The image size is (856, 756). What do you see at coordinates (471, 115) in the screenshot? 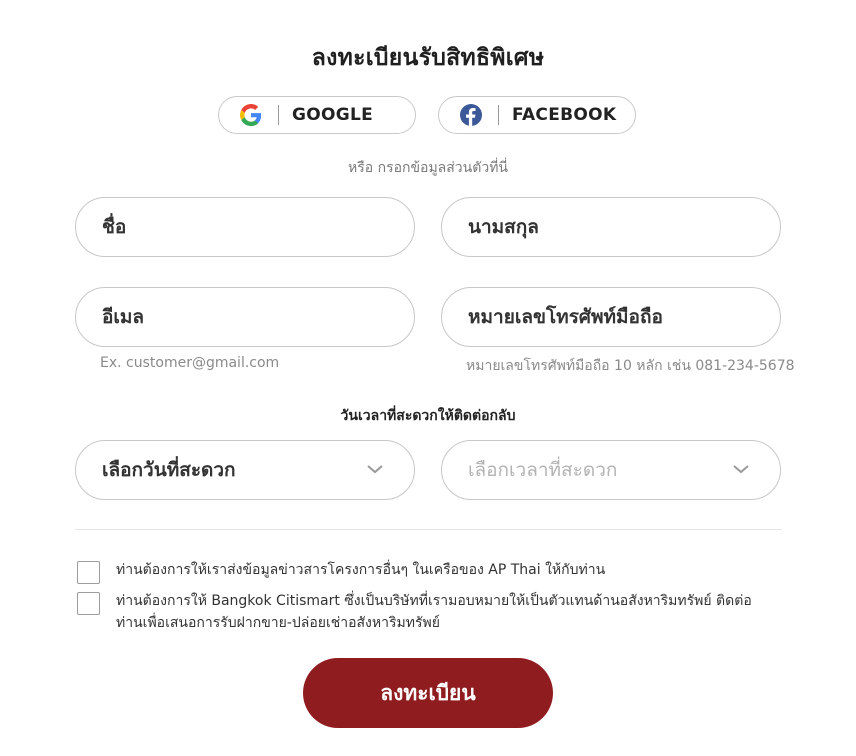
I see `facebook-icon` at bounding box center [471, 115].